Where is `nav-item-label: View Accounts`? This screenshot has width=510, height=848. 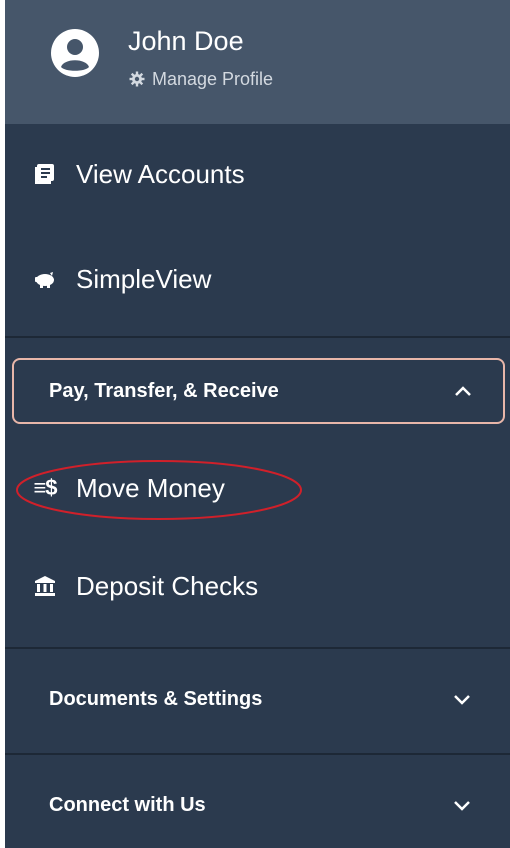
nav-item-label: View Accounts is located at coordinates (160, 173).